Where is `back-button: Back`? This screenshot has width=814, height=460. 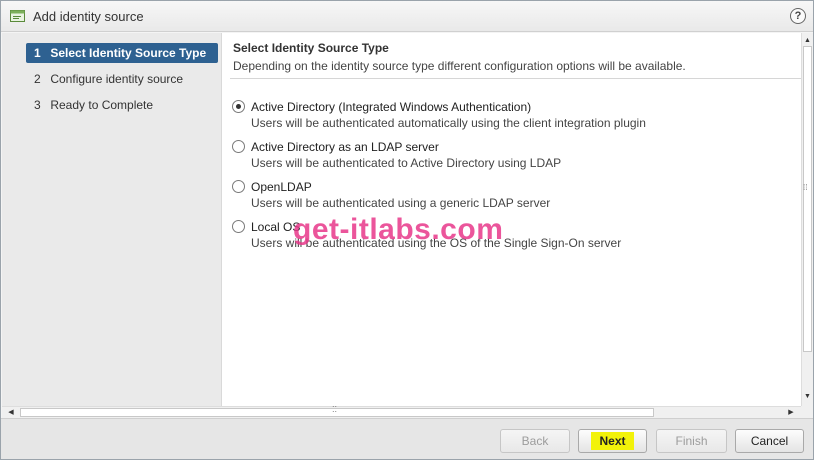
back-button: Back is located at coordinates (535, 441).